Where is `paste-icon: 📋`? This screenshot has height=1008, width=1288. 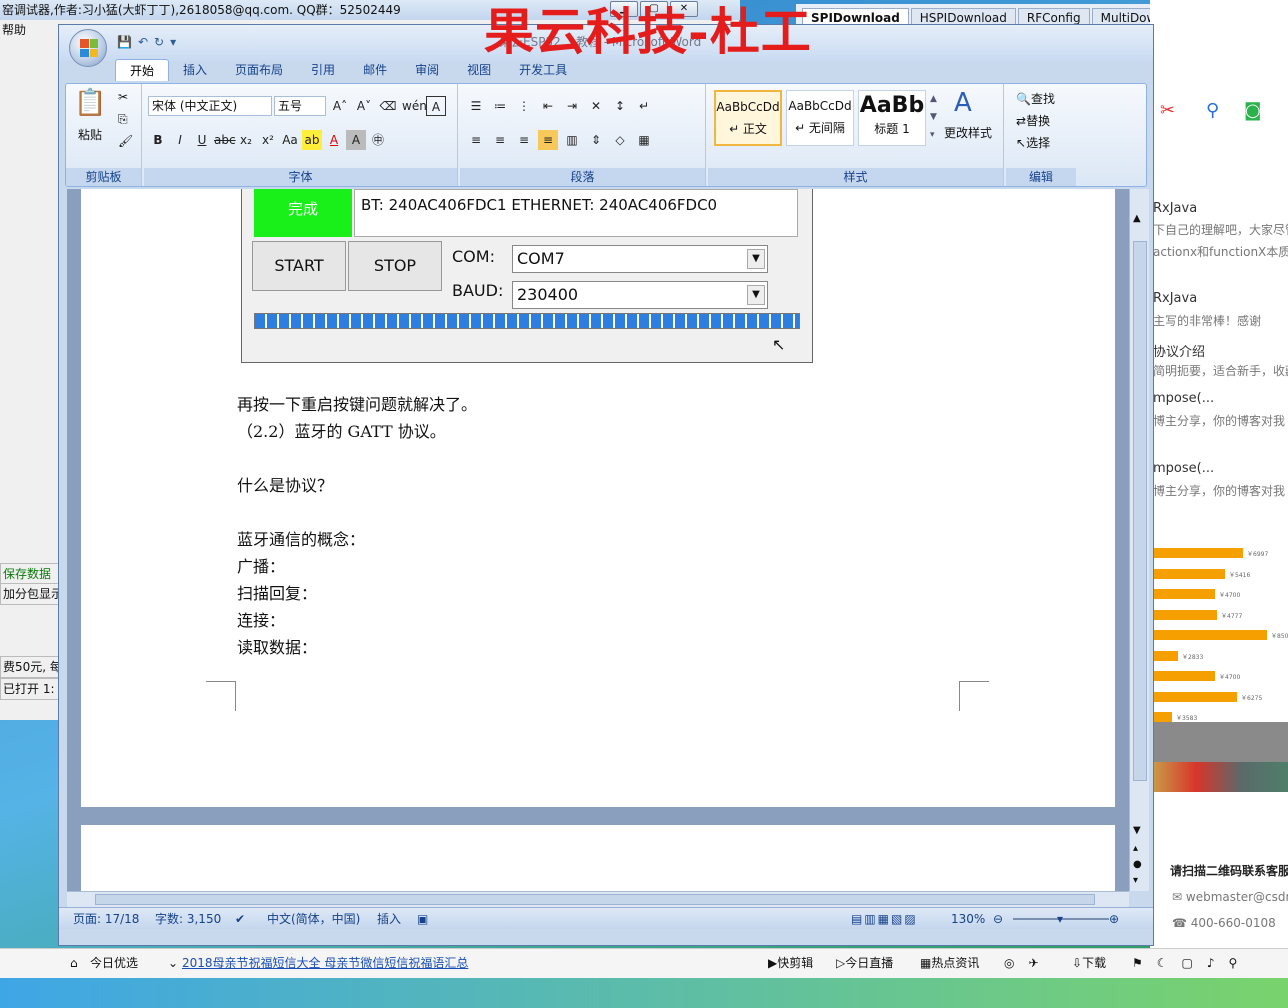
paste-icon: 📋 is located at coordinates (90, 103).